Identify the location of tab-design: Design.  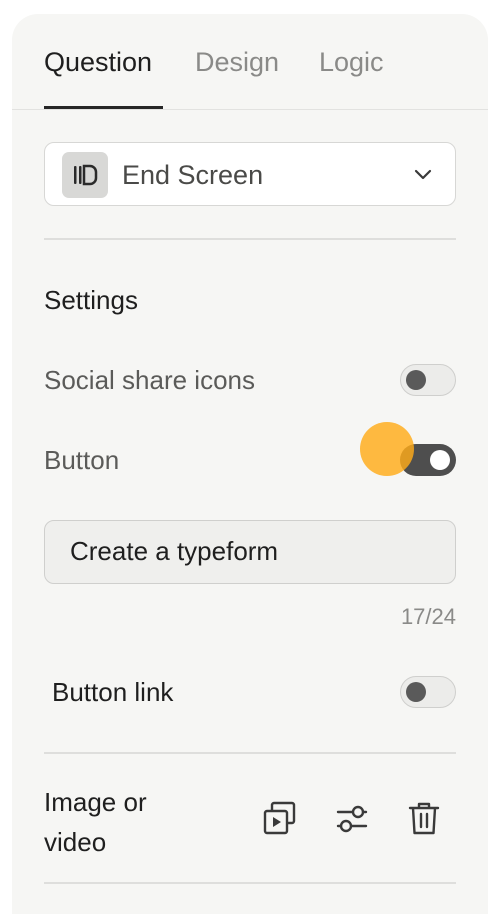
(237, 62).